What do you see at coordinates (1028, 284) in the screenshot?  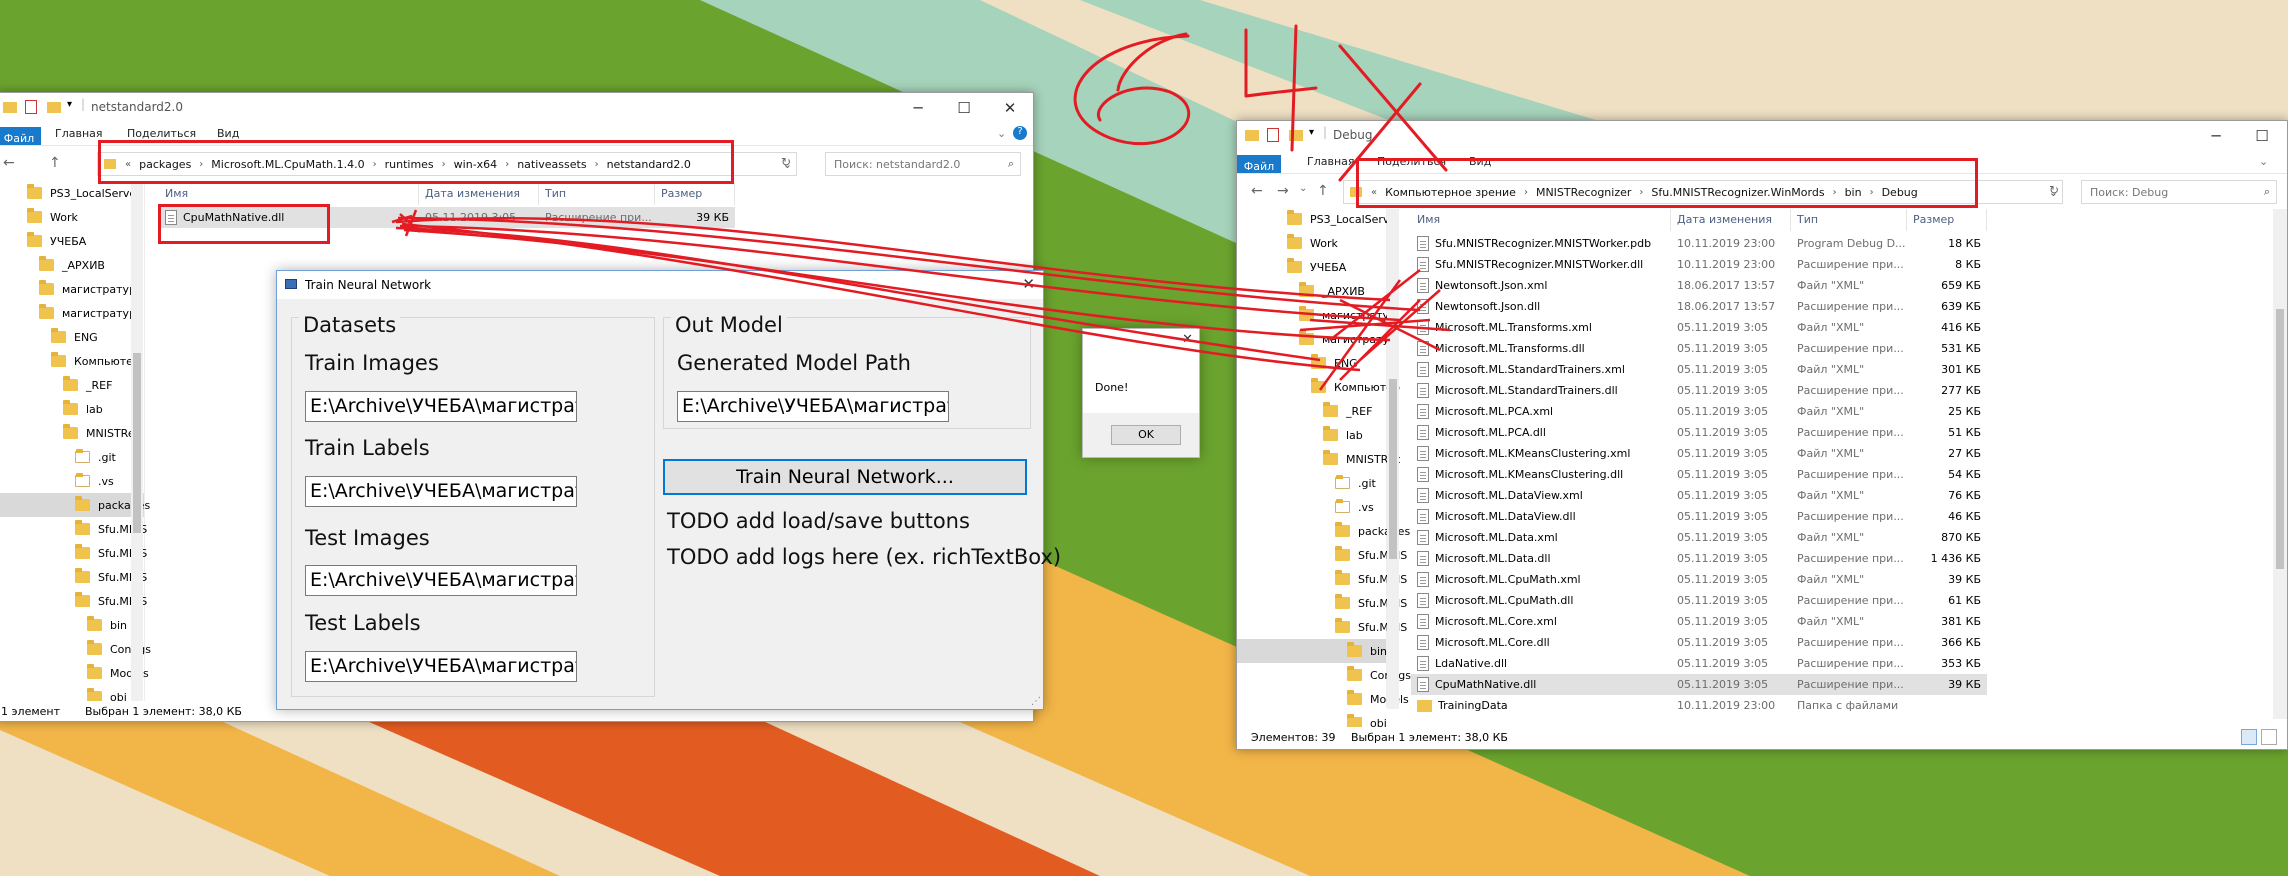 I see `dialog-close-button: ✕` at bounding box center [1028, 284].